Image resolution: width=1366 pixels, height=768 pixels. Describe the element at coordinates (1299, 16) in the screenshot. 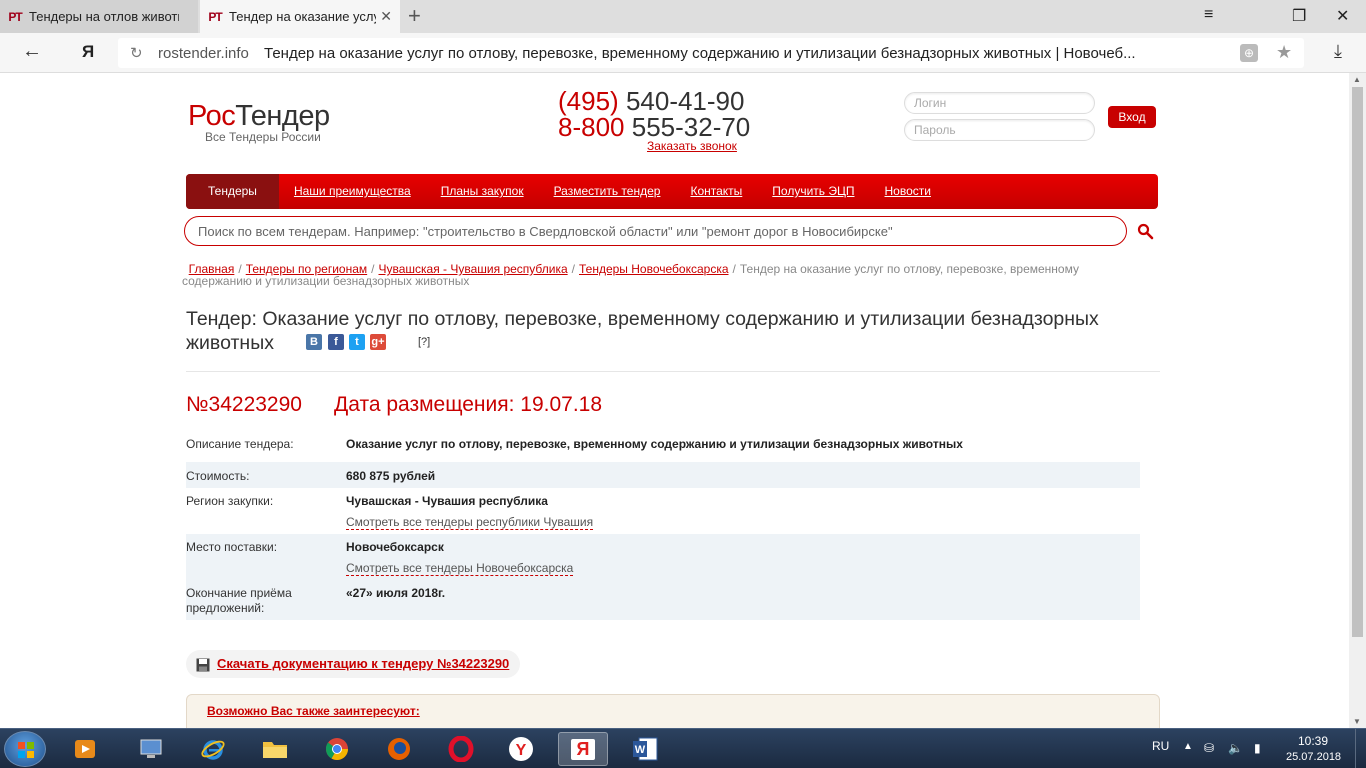

I see `restore-window-icon: ❐` at that location.